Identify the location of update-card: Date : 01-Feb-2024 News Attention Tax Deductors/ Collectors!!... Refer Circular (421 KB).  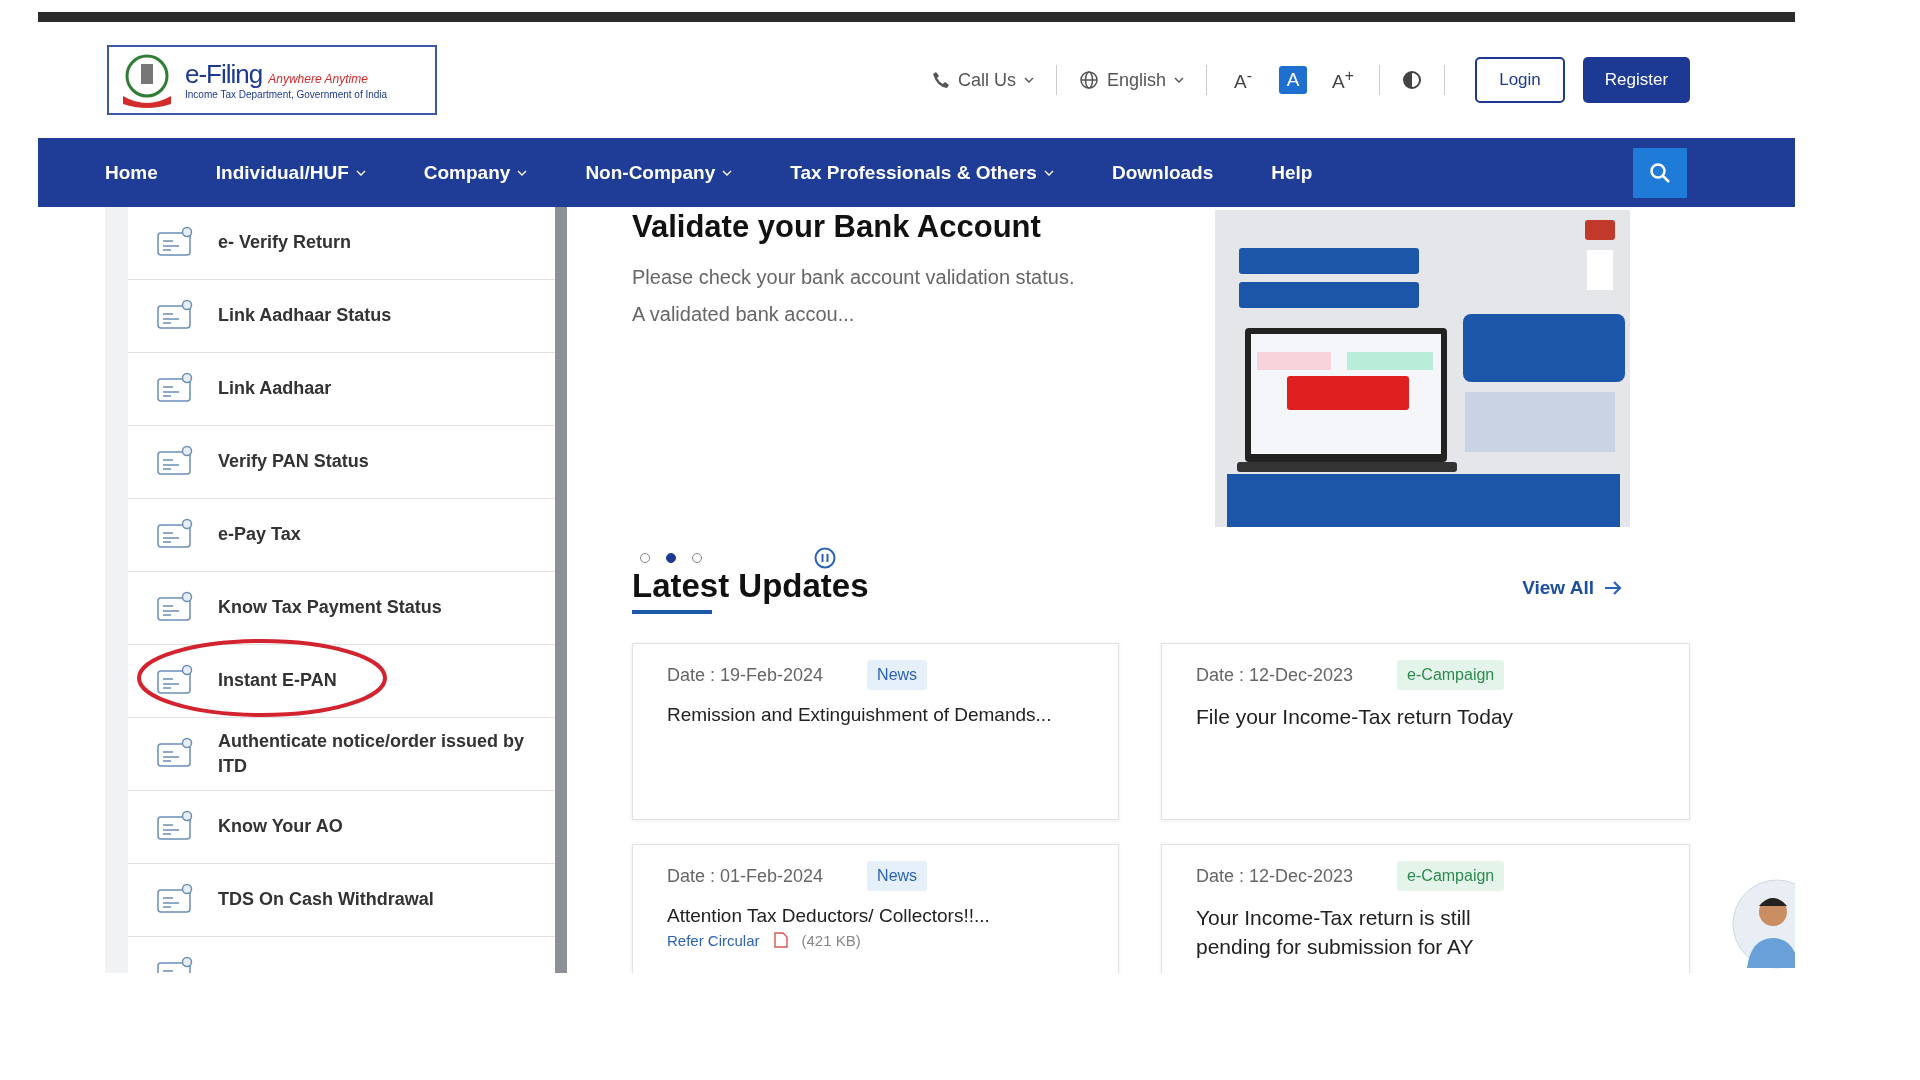
(875, 908).